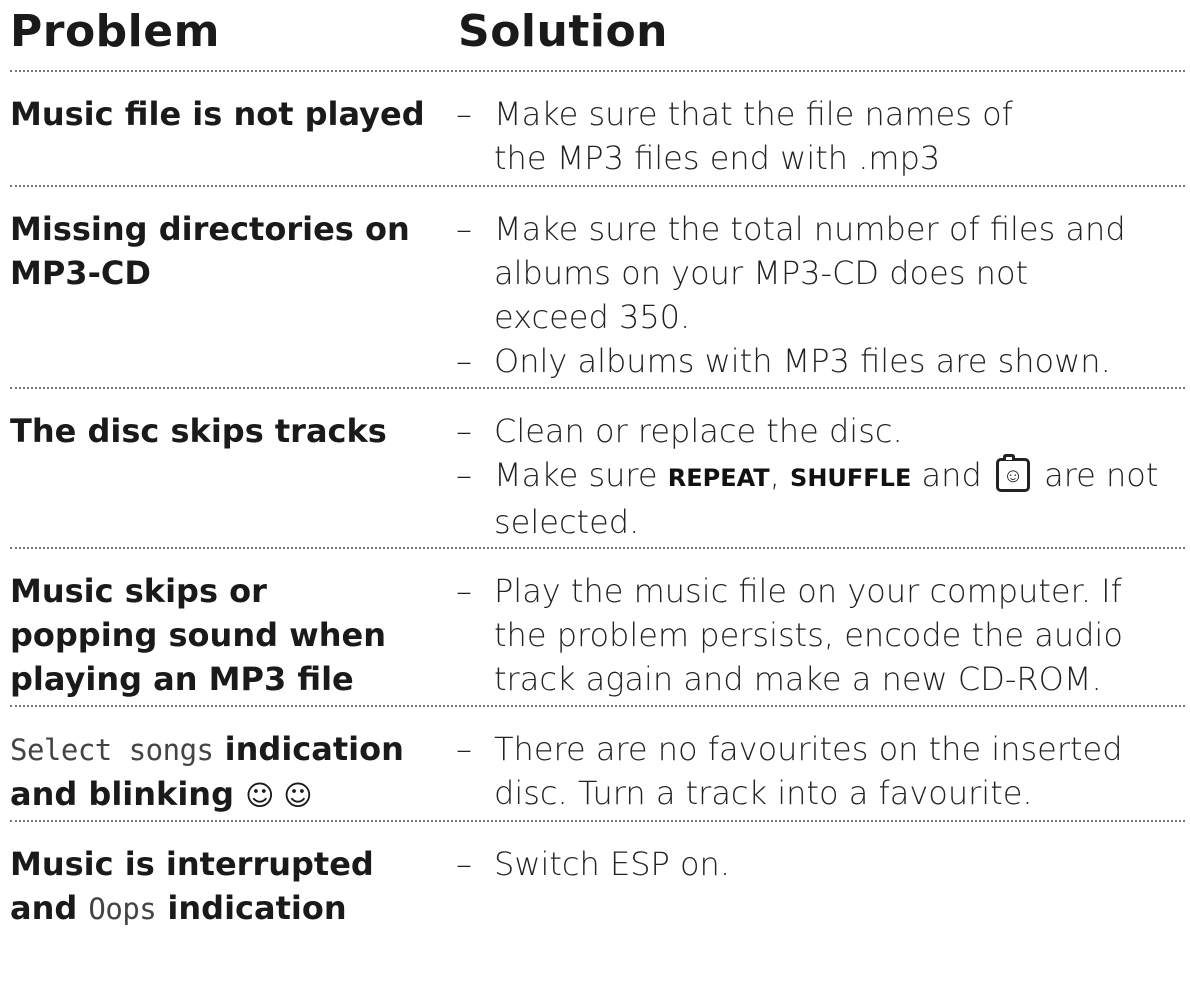  Describe the element at coordinates (279, 795) in the screenshot. I see `smiley-icons: ☺ ☺` at that location.